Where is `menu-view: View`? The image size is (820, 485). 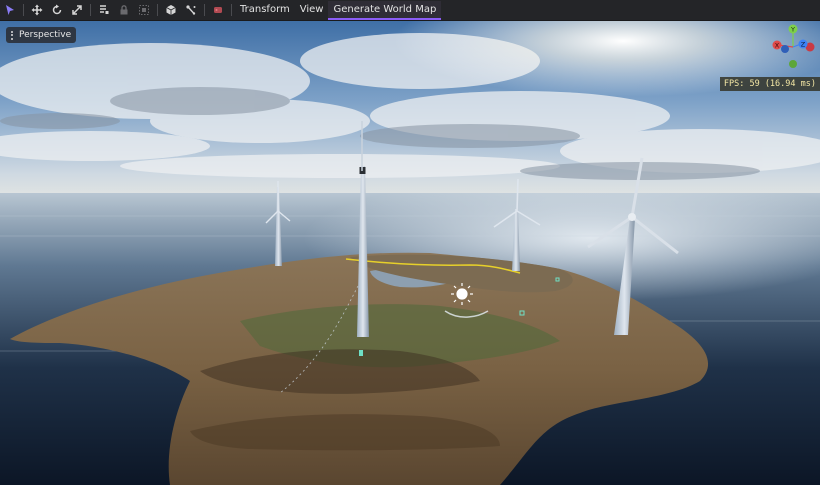
menu-view: View is located at coordinates (312, 10).